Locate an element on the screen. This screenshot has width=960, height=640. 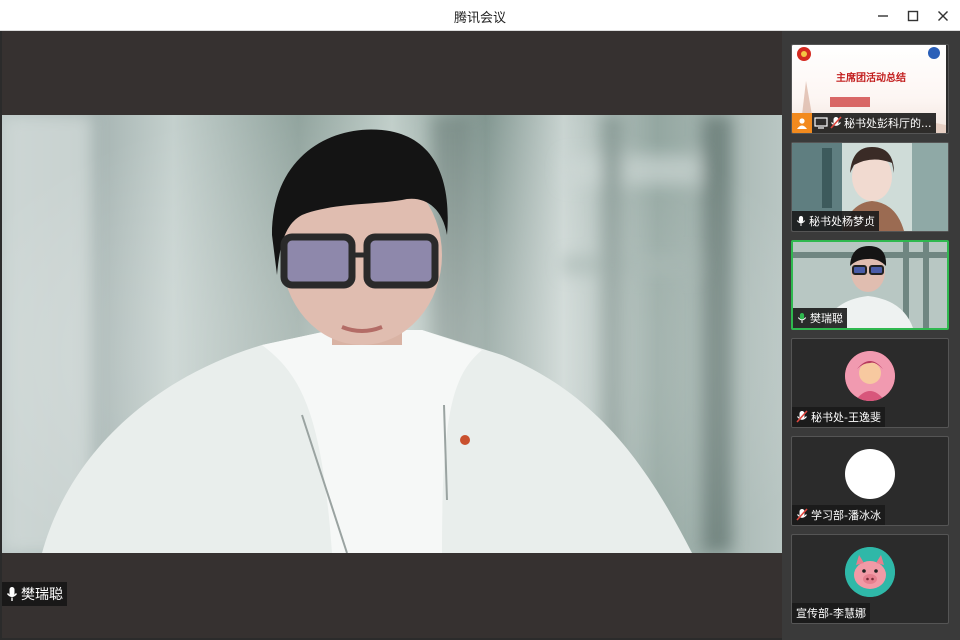
participant-name: 学习部-潘冰冰 is located at coordinates (846, 515).